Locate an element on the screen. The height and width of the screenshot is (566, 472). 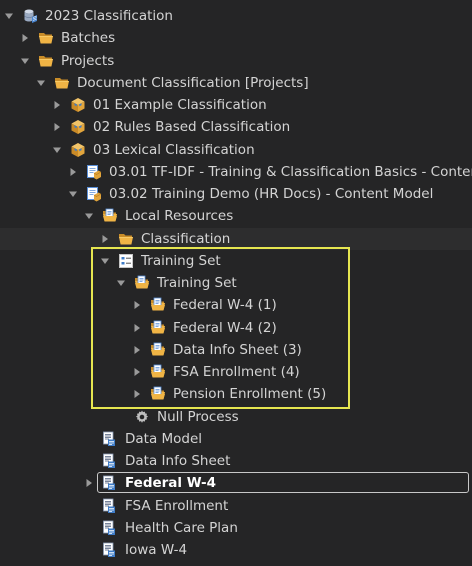
node-label: Projects is located at coordinates (88, 61).